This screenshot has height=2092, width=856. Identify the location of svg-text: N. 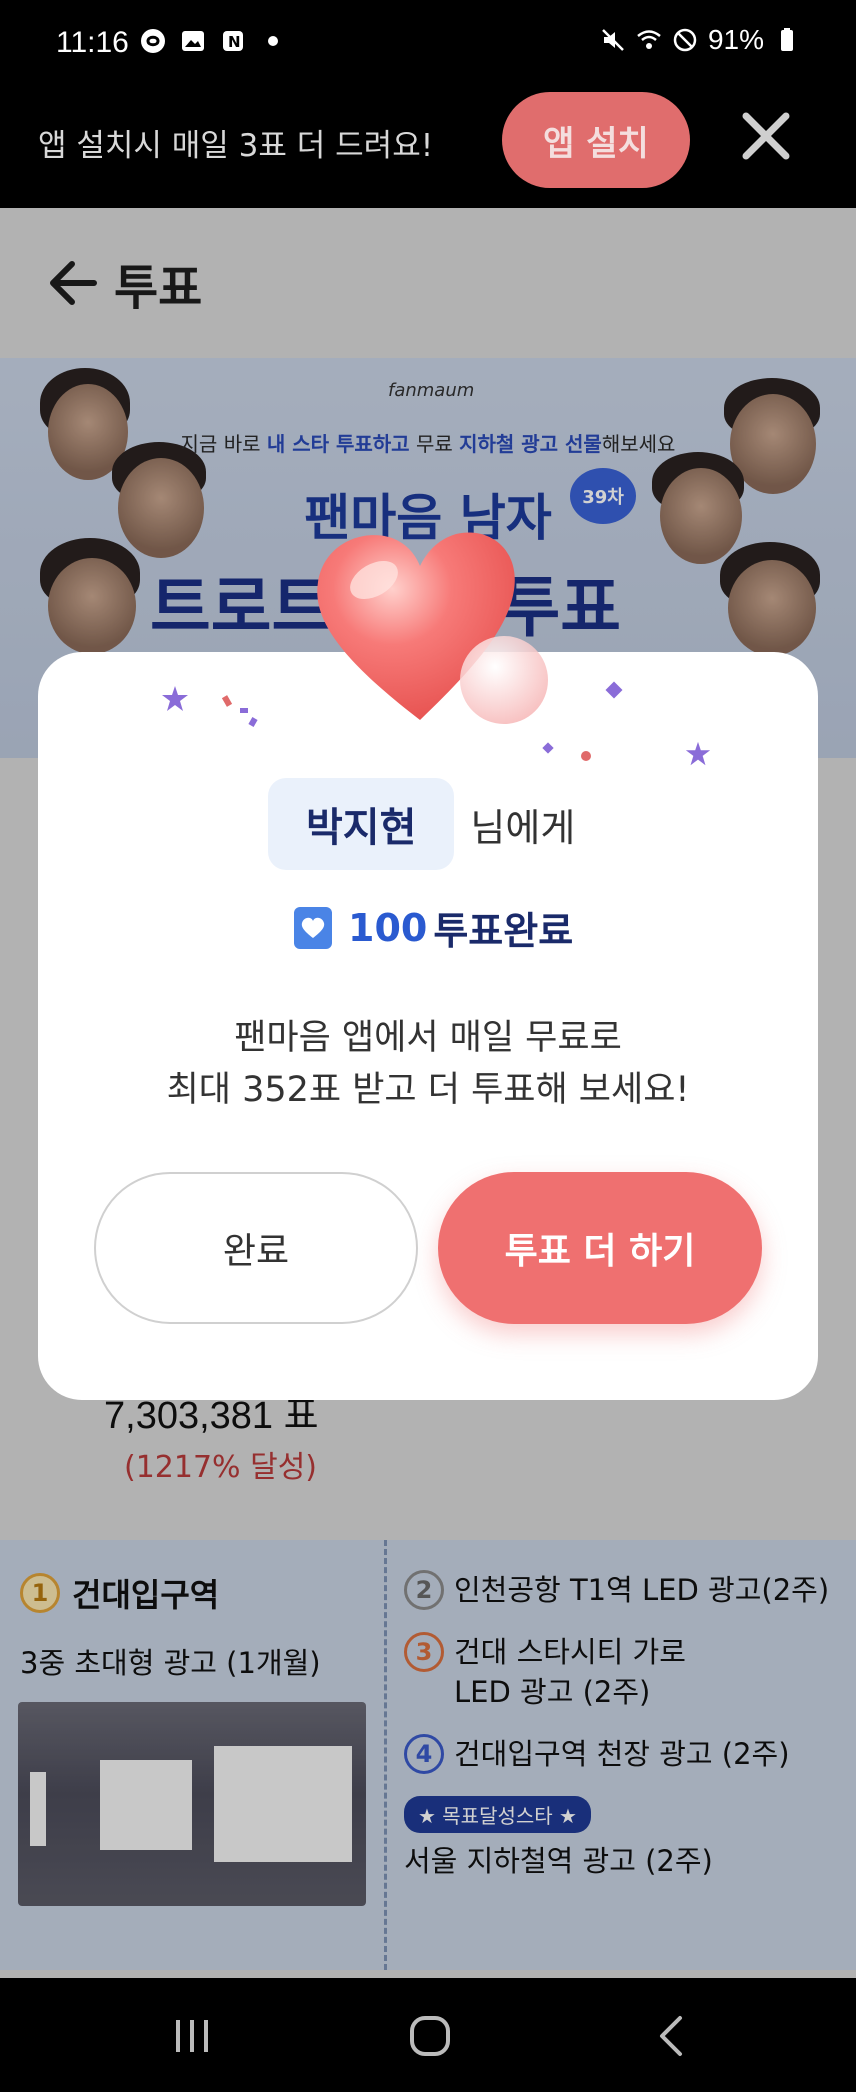
(234, 42).